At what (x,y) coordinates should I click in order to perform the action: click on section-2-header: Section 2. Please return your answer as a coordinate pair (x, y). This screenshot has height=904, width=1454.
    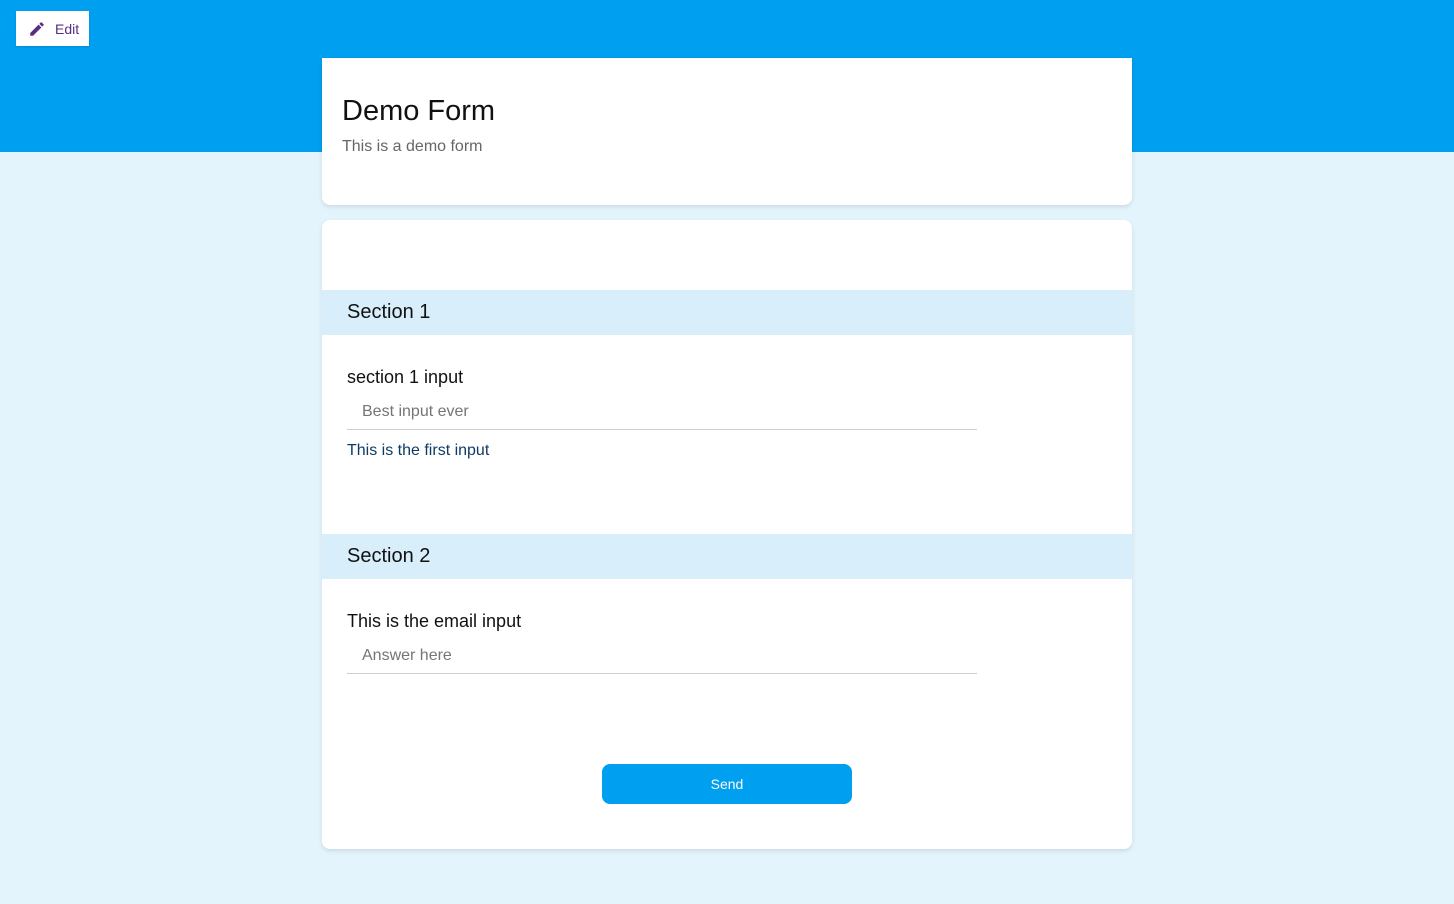
    Looking at the image, I should click on (727, 556).